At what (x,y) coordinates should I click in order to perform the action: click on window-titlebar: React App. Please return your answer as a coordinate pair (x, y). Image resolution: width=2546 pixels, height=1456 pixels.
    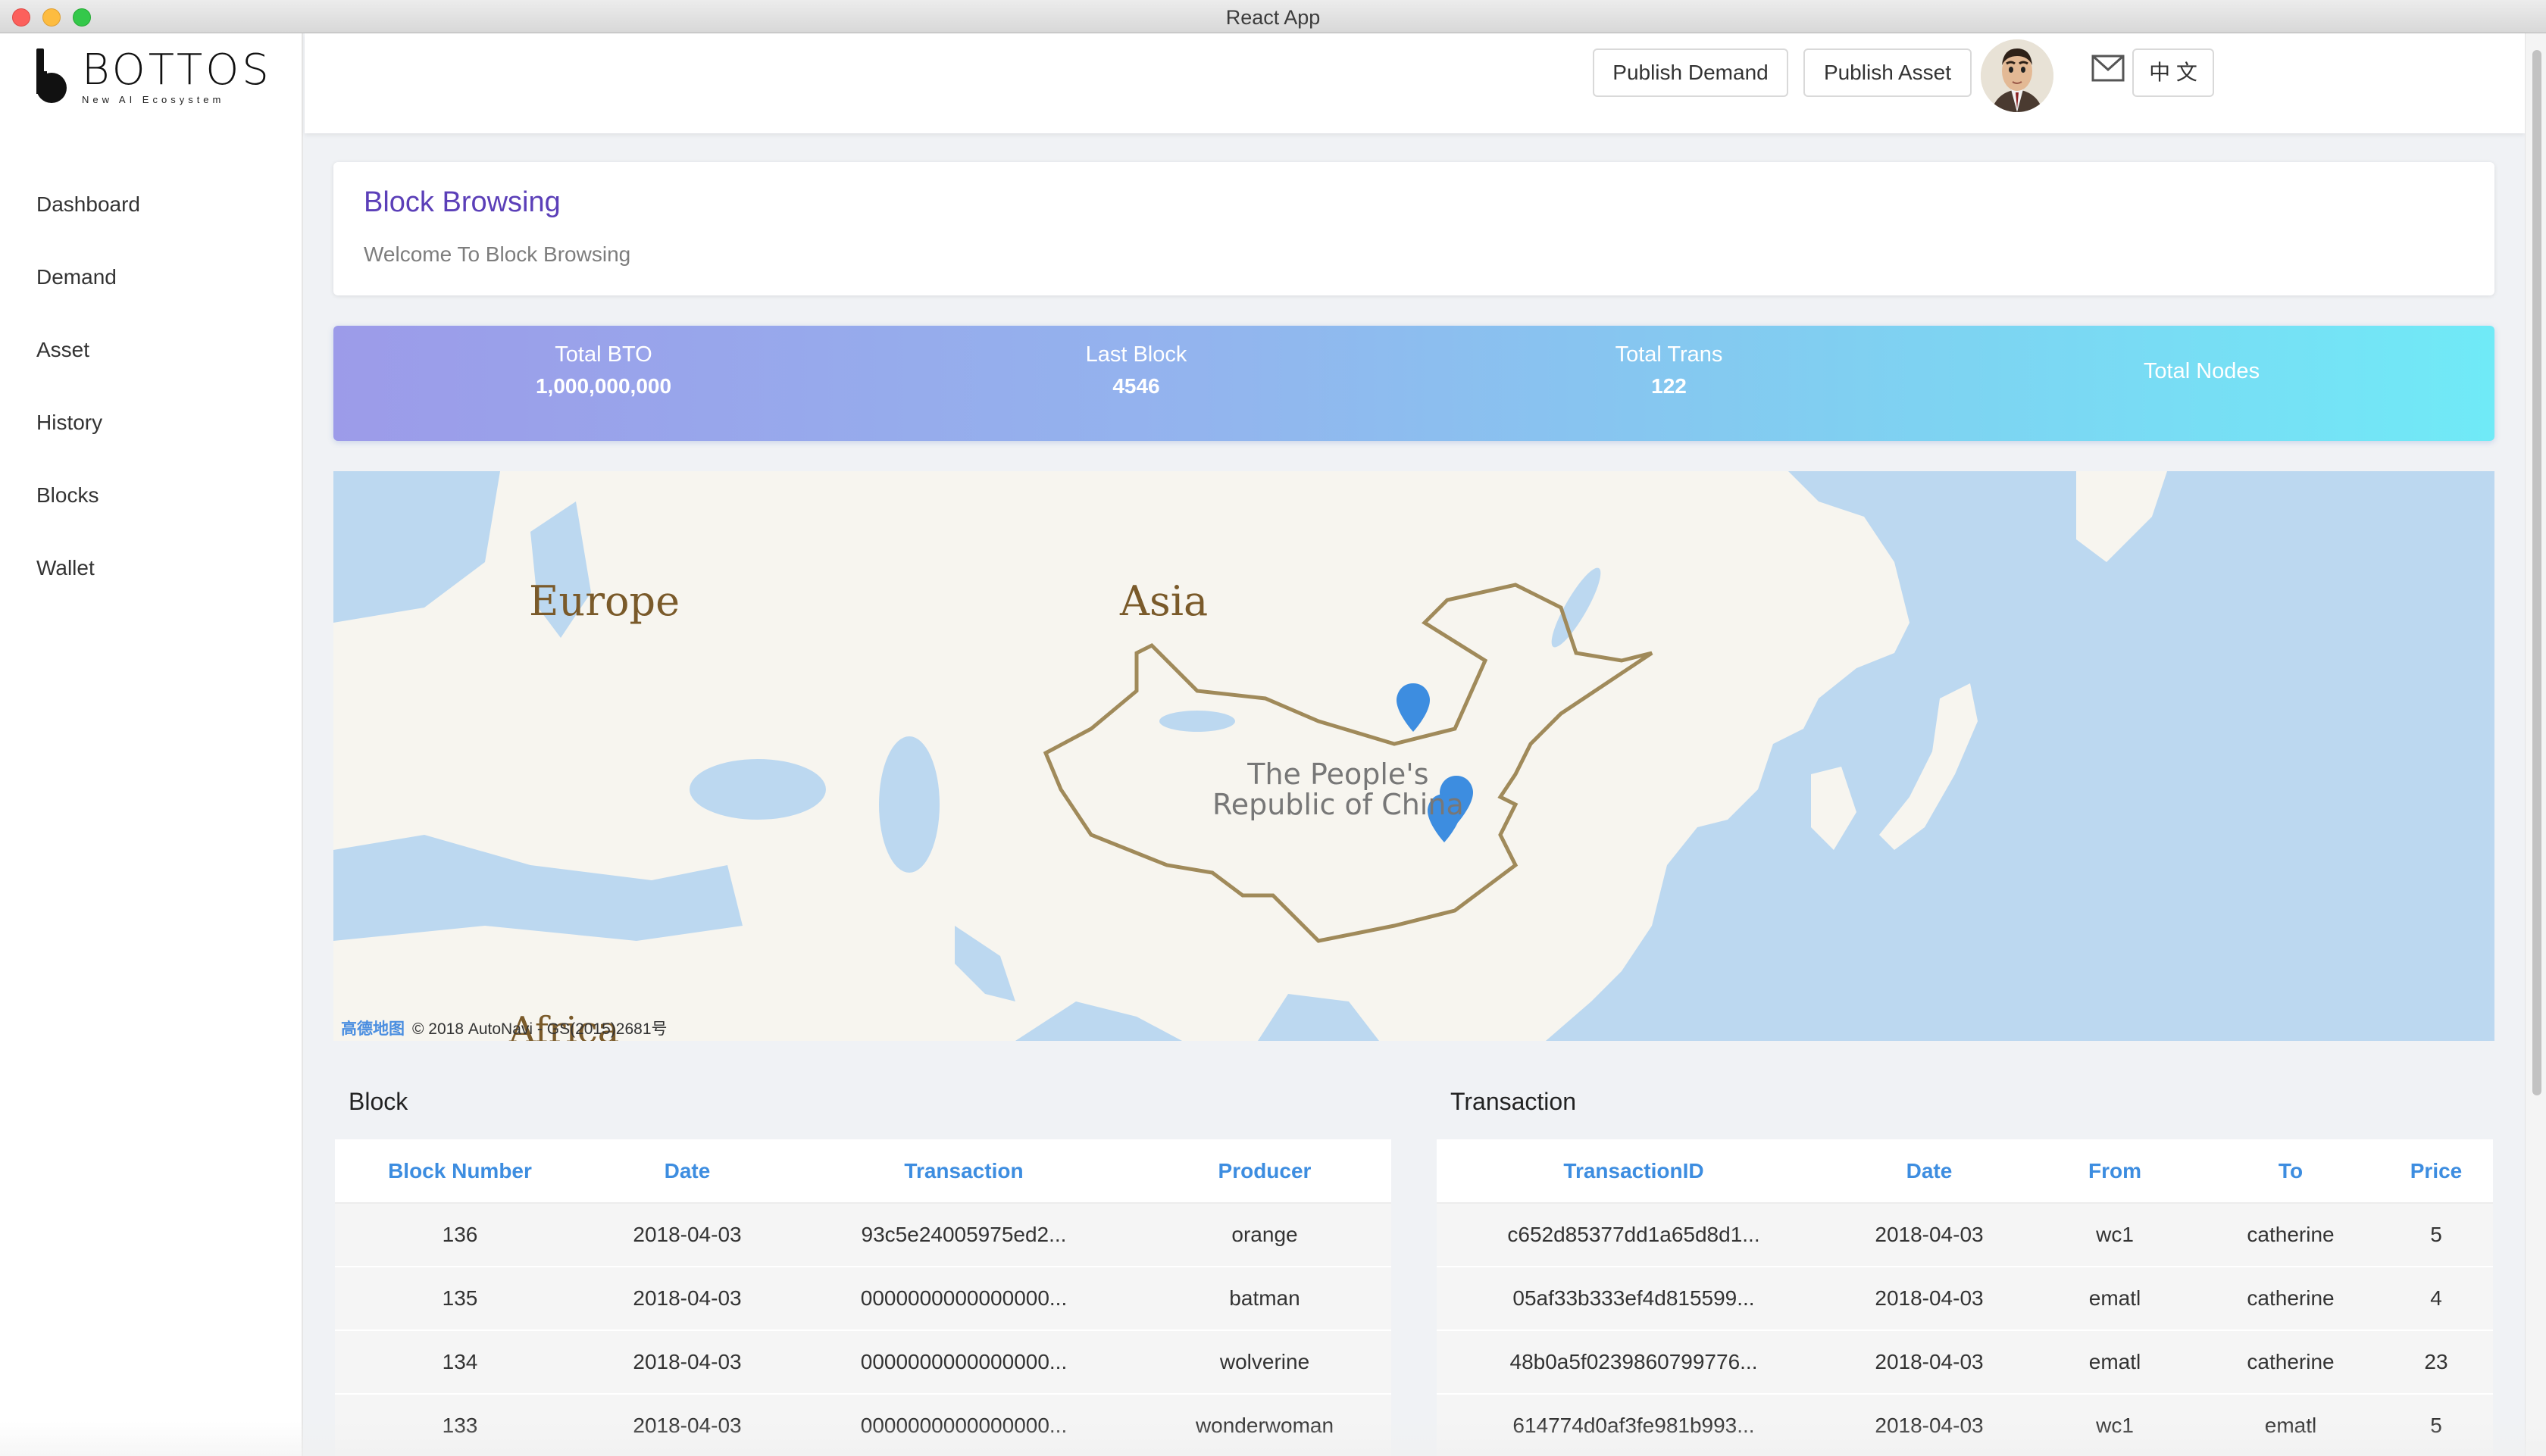
    Looking at the image, I should click on (1273, 16).